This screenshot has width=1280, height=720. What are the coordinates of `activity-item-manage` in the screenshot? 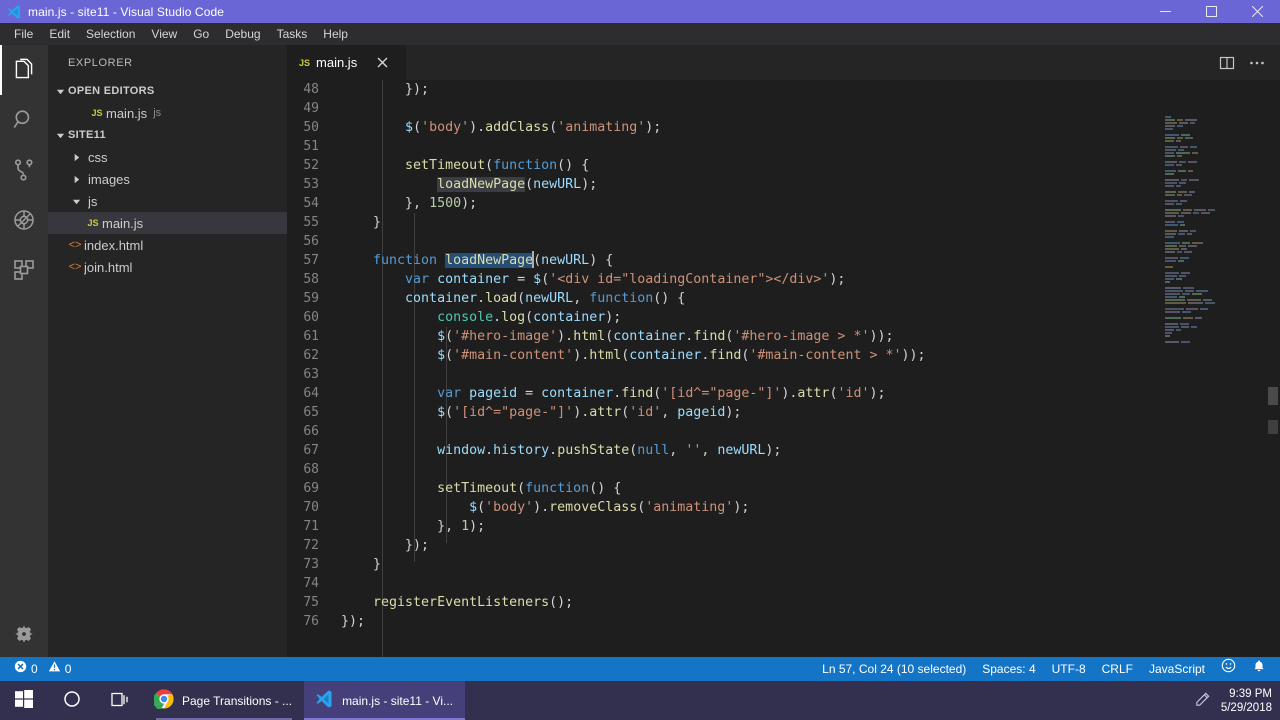 It's located at (24, 634).